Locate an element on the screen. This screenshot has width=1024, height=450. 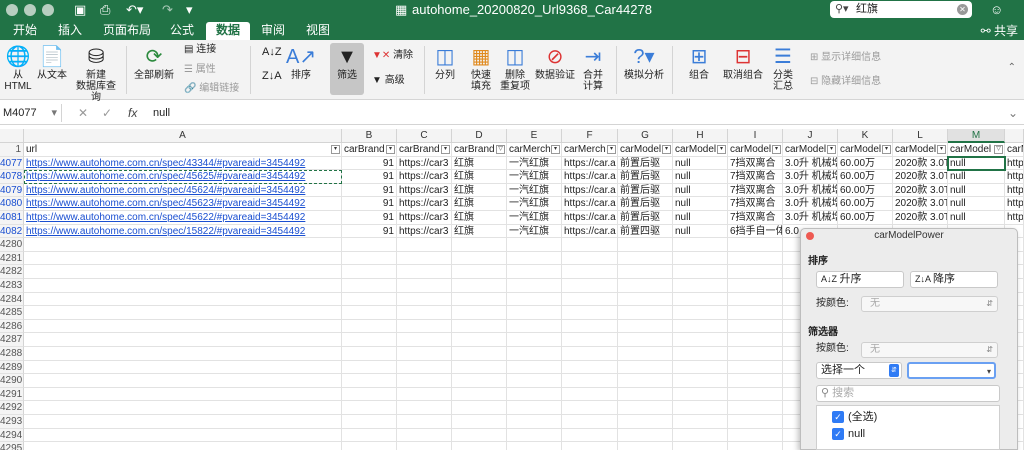
cancel-icon: ✕ is located at coordinates (83, 113).